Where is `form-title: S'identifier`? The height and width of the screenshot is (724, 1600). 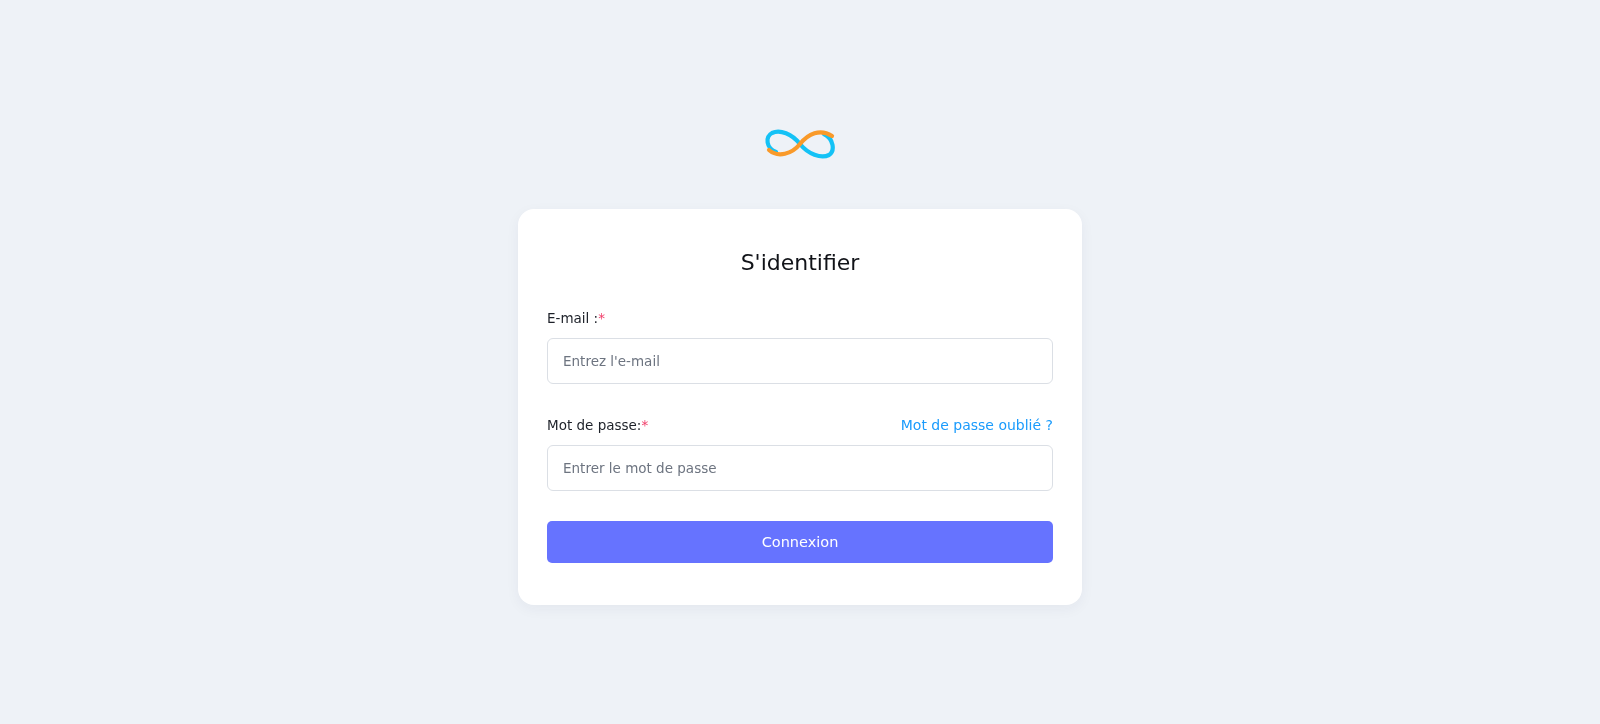
form-title: S'identifier is located at coordinates (800, 263).